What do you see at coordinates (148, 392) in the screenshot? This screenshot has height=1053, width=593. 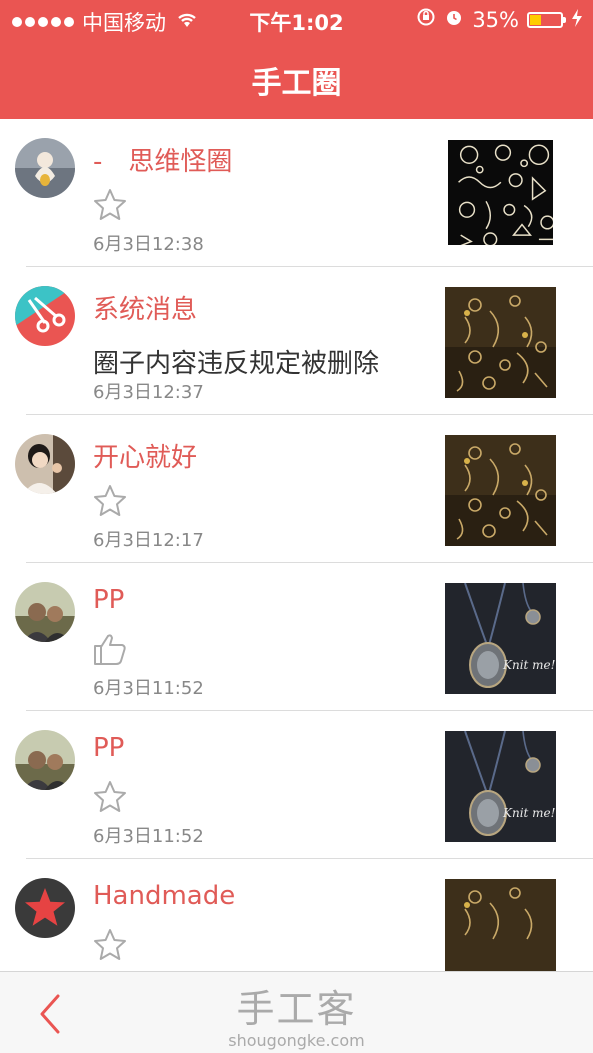 I see `timestamp: 6月3日12:37` at bounding box center [148, 392].